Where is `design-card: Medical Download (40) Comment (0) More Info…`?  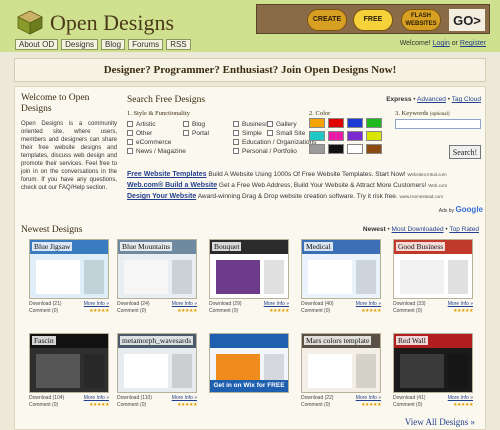
design-card: Medical Download (40) Comment (0) More Info… is located at coordinates (341, 278).